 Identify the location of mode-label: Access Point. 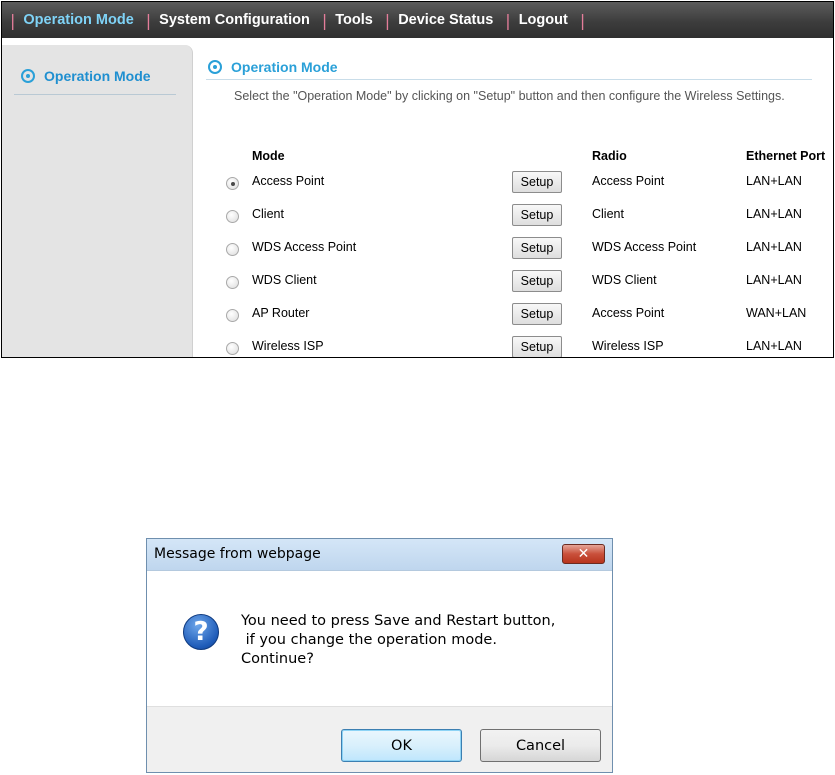
(288, 181).